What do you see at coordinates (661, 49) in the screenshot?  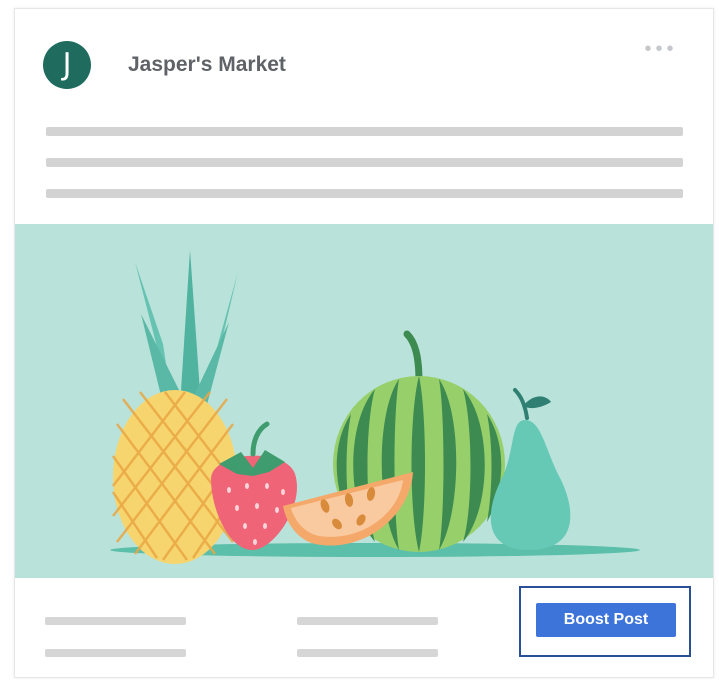 I see `more-horizontal-icon: •••` at bounding box center [661, 49].